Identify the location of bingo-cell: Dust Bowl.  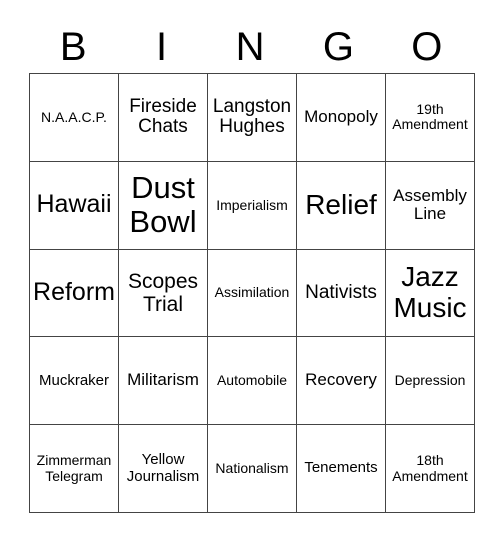
(163, 205).